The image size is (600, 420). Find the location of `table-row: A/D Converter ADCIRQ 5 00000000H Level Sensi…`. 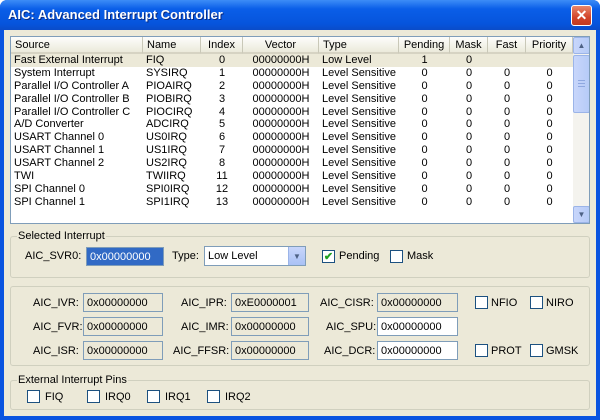

table-row: A/D Converter ADCIRQ 5 00000000H Level Sensi… is located at coordinates (292, 124).